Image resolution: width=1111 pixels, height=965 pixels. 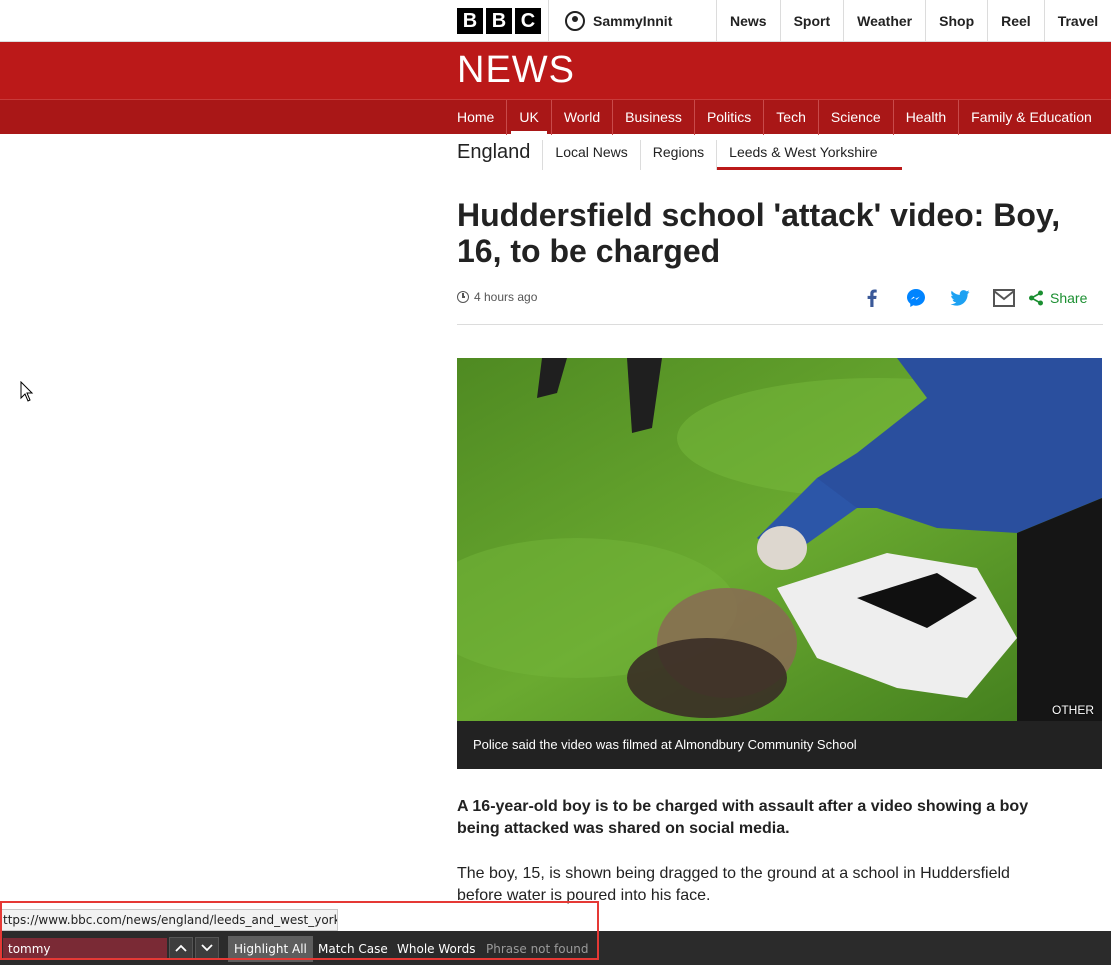 I want to click on find-input: tommy, so click(x=85, y=949).